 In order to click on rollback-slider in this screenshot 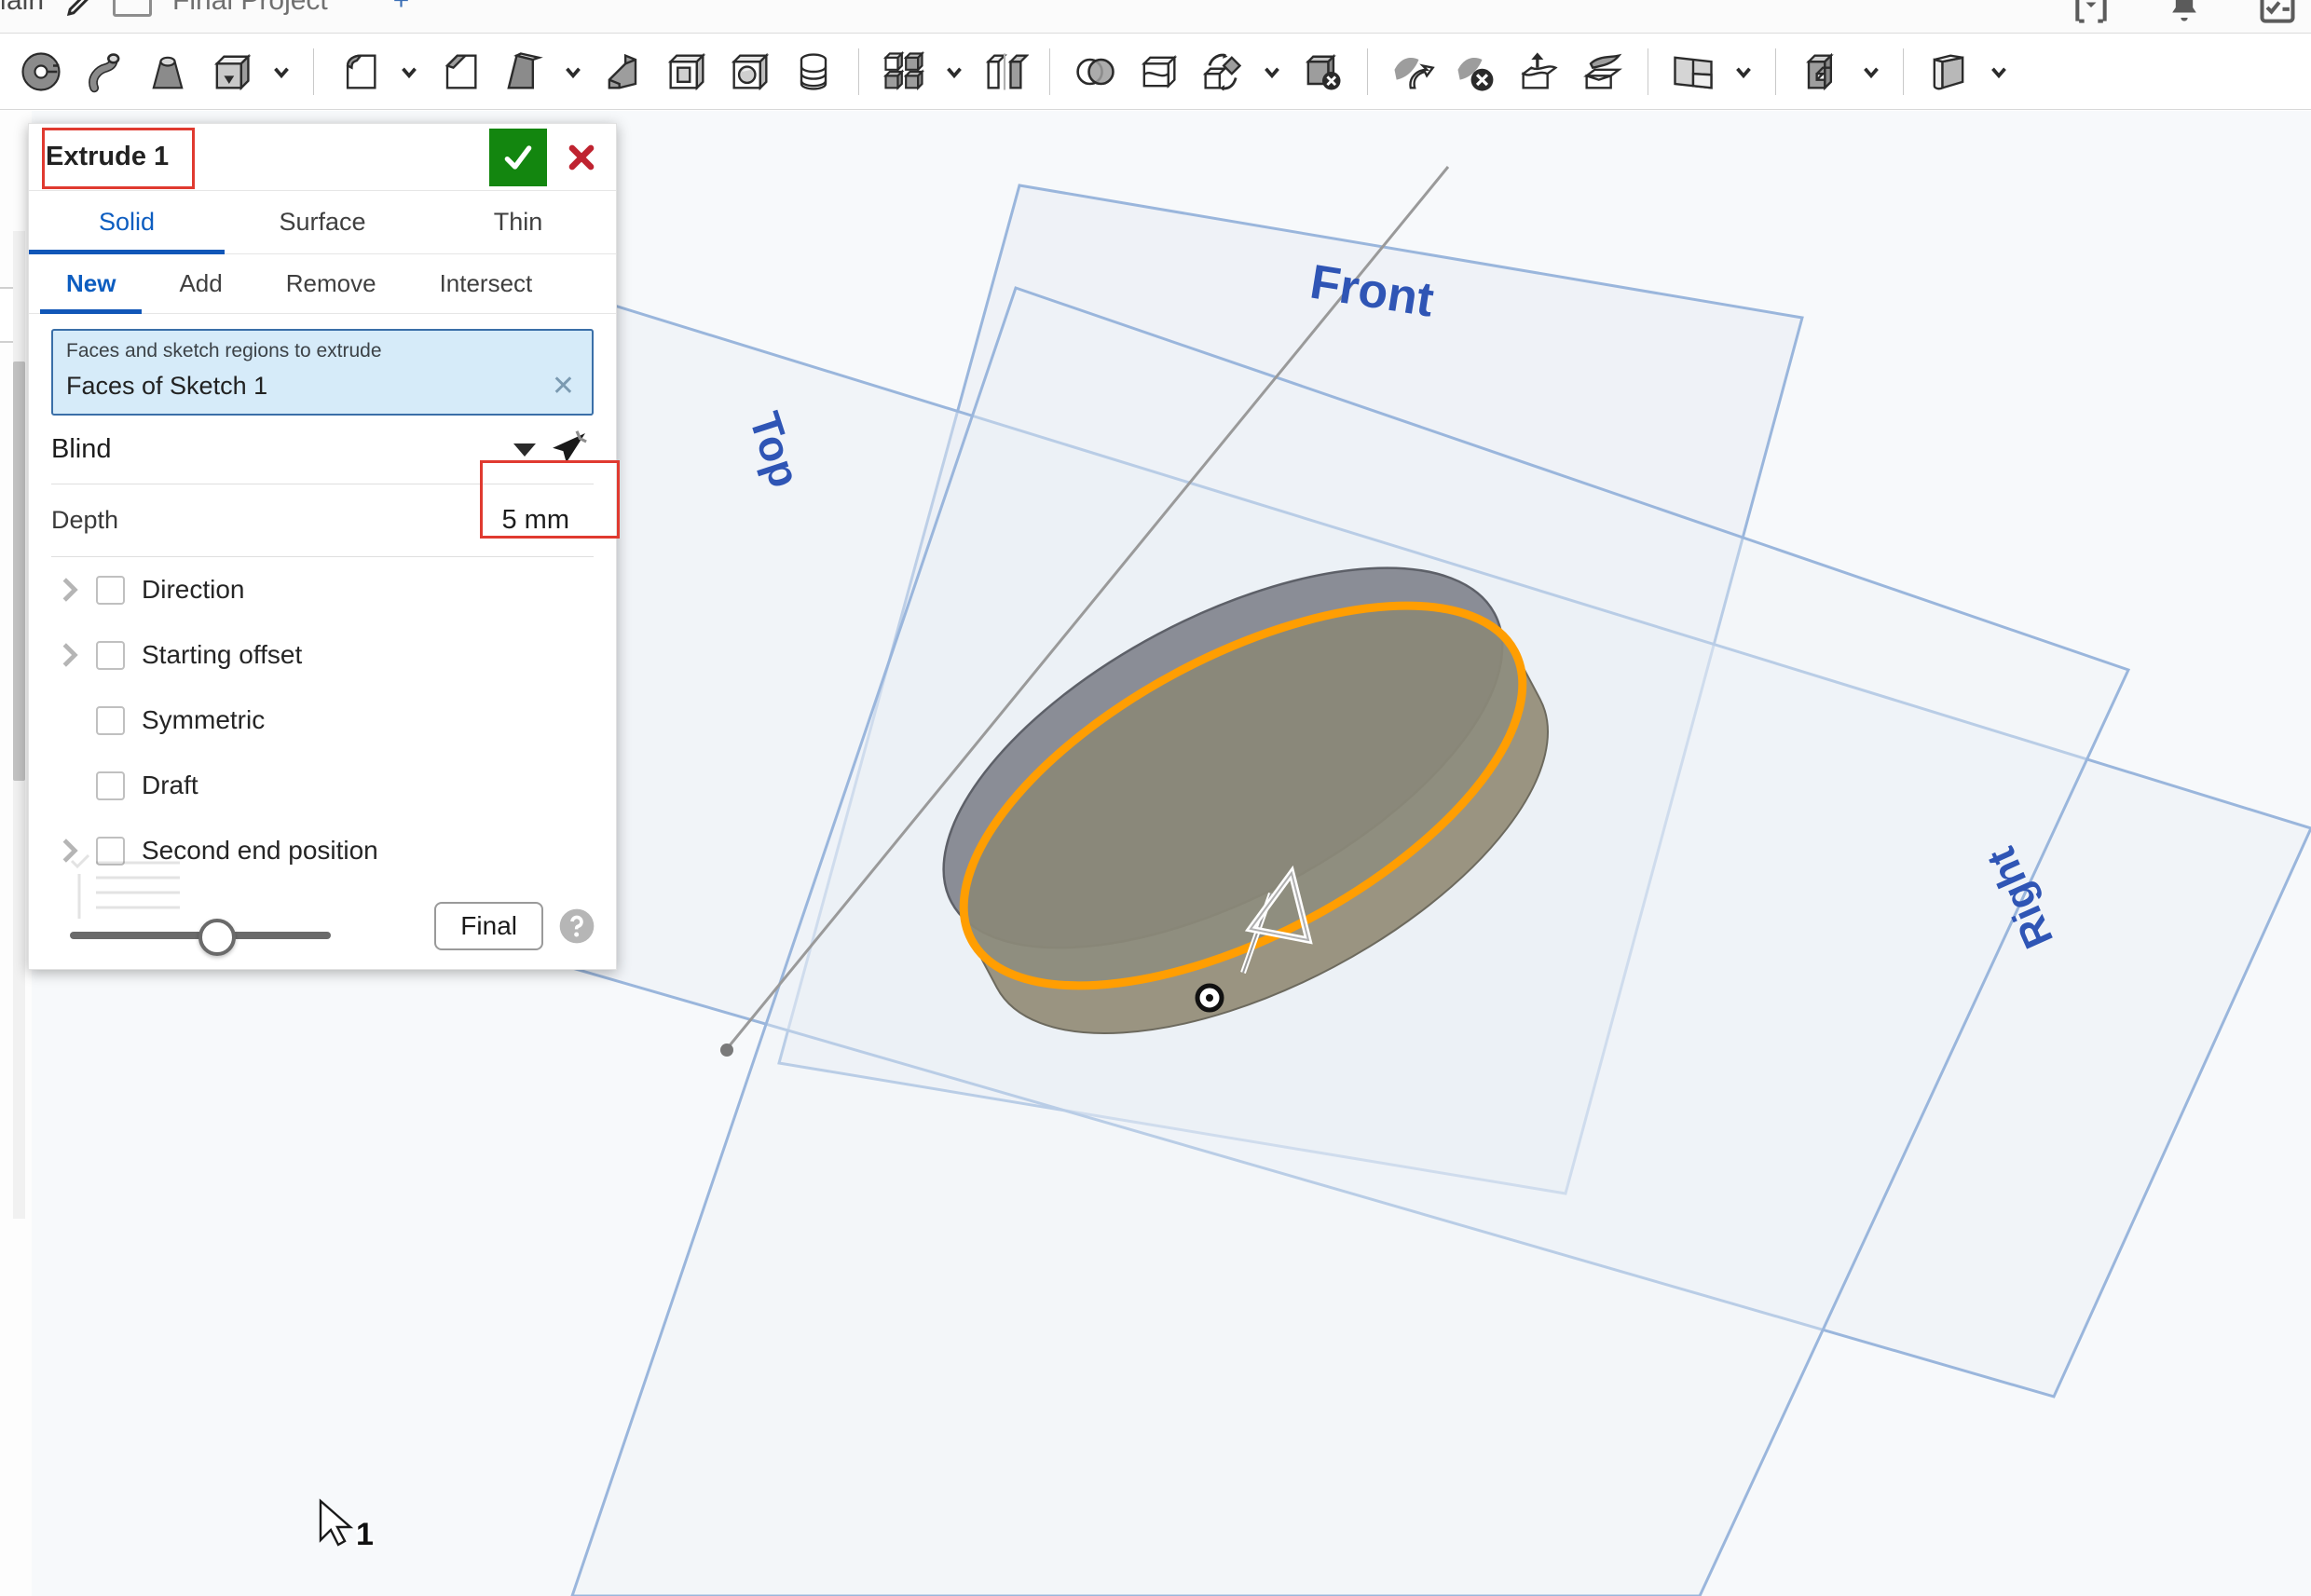, I will do `click(200, 937)`.